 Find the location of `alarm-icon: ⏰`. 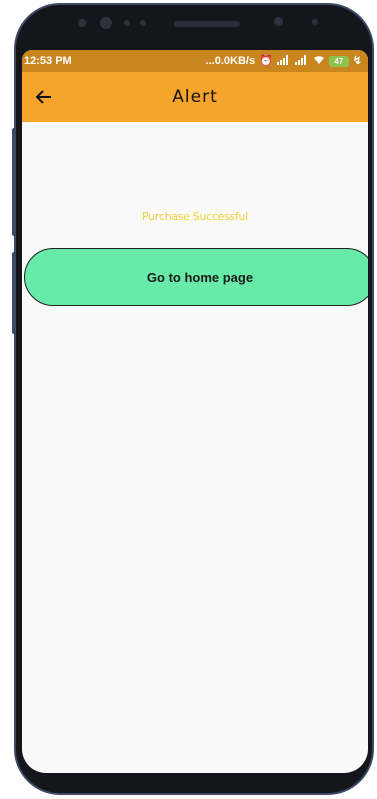

alarm-icon: ⏰ is located at coordinates (266, 60).